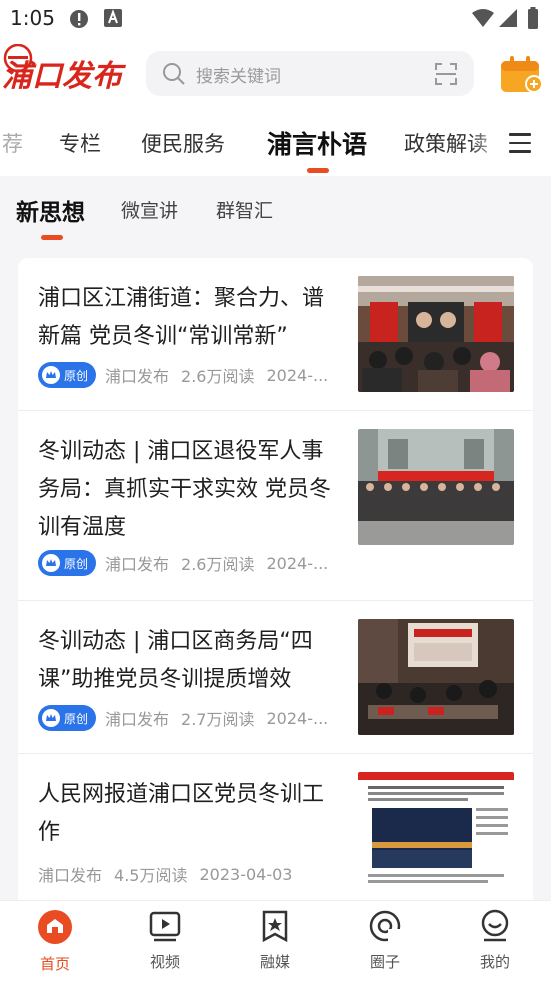 The image size is (551, 981). What do you see at coordinates (508, 18) in the screenshot?
I see `signal-icon` at bounding box center [508, 18].